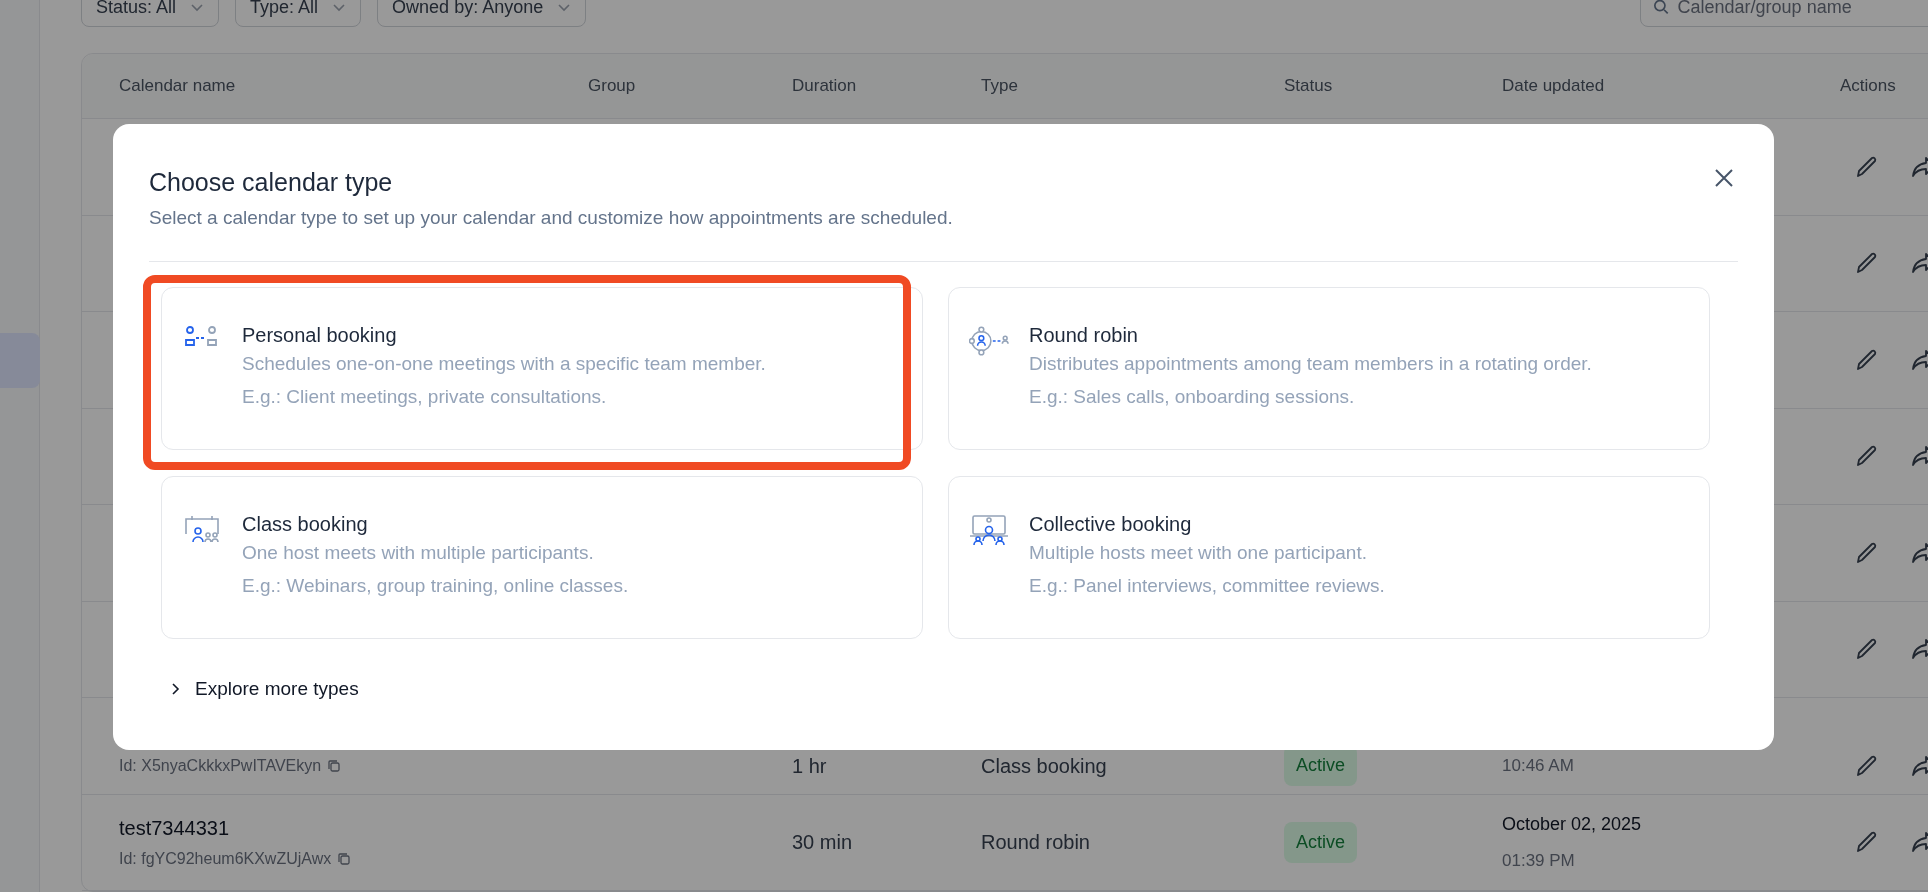 Image resolution: width=1928 pixels, height=892 pixels. Describe the element at coordinates (1309, 86) in the screenshot. I see `column-header: Status` at that location.